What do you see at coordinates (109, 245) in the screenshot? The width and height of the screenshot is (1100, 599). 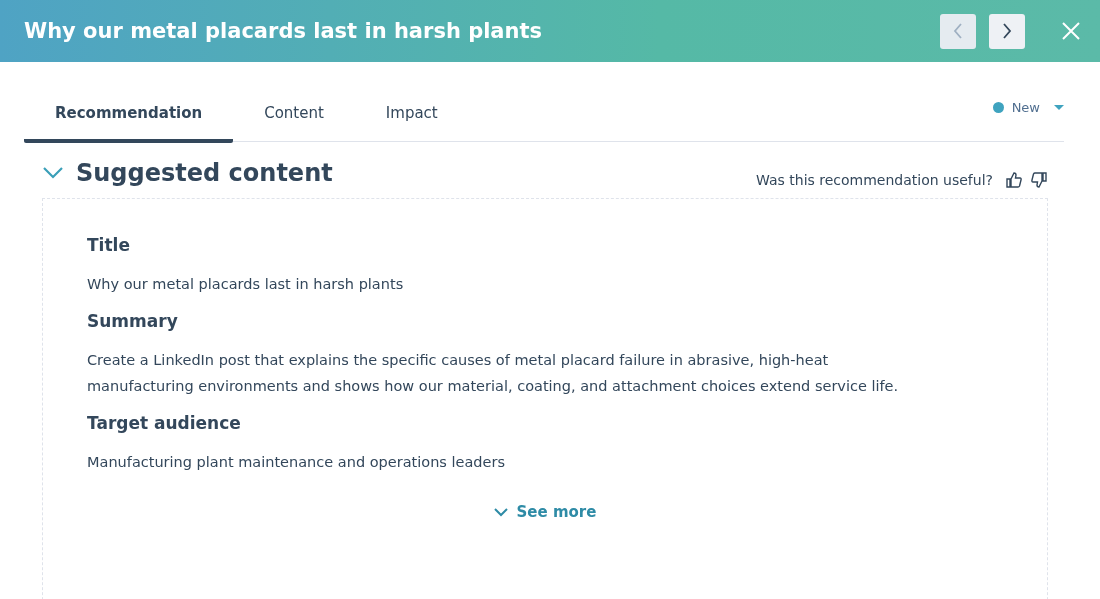 I see `field-label: Title` at bounding box center [109, 245].